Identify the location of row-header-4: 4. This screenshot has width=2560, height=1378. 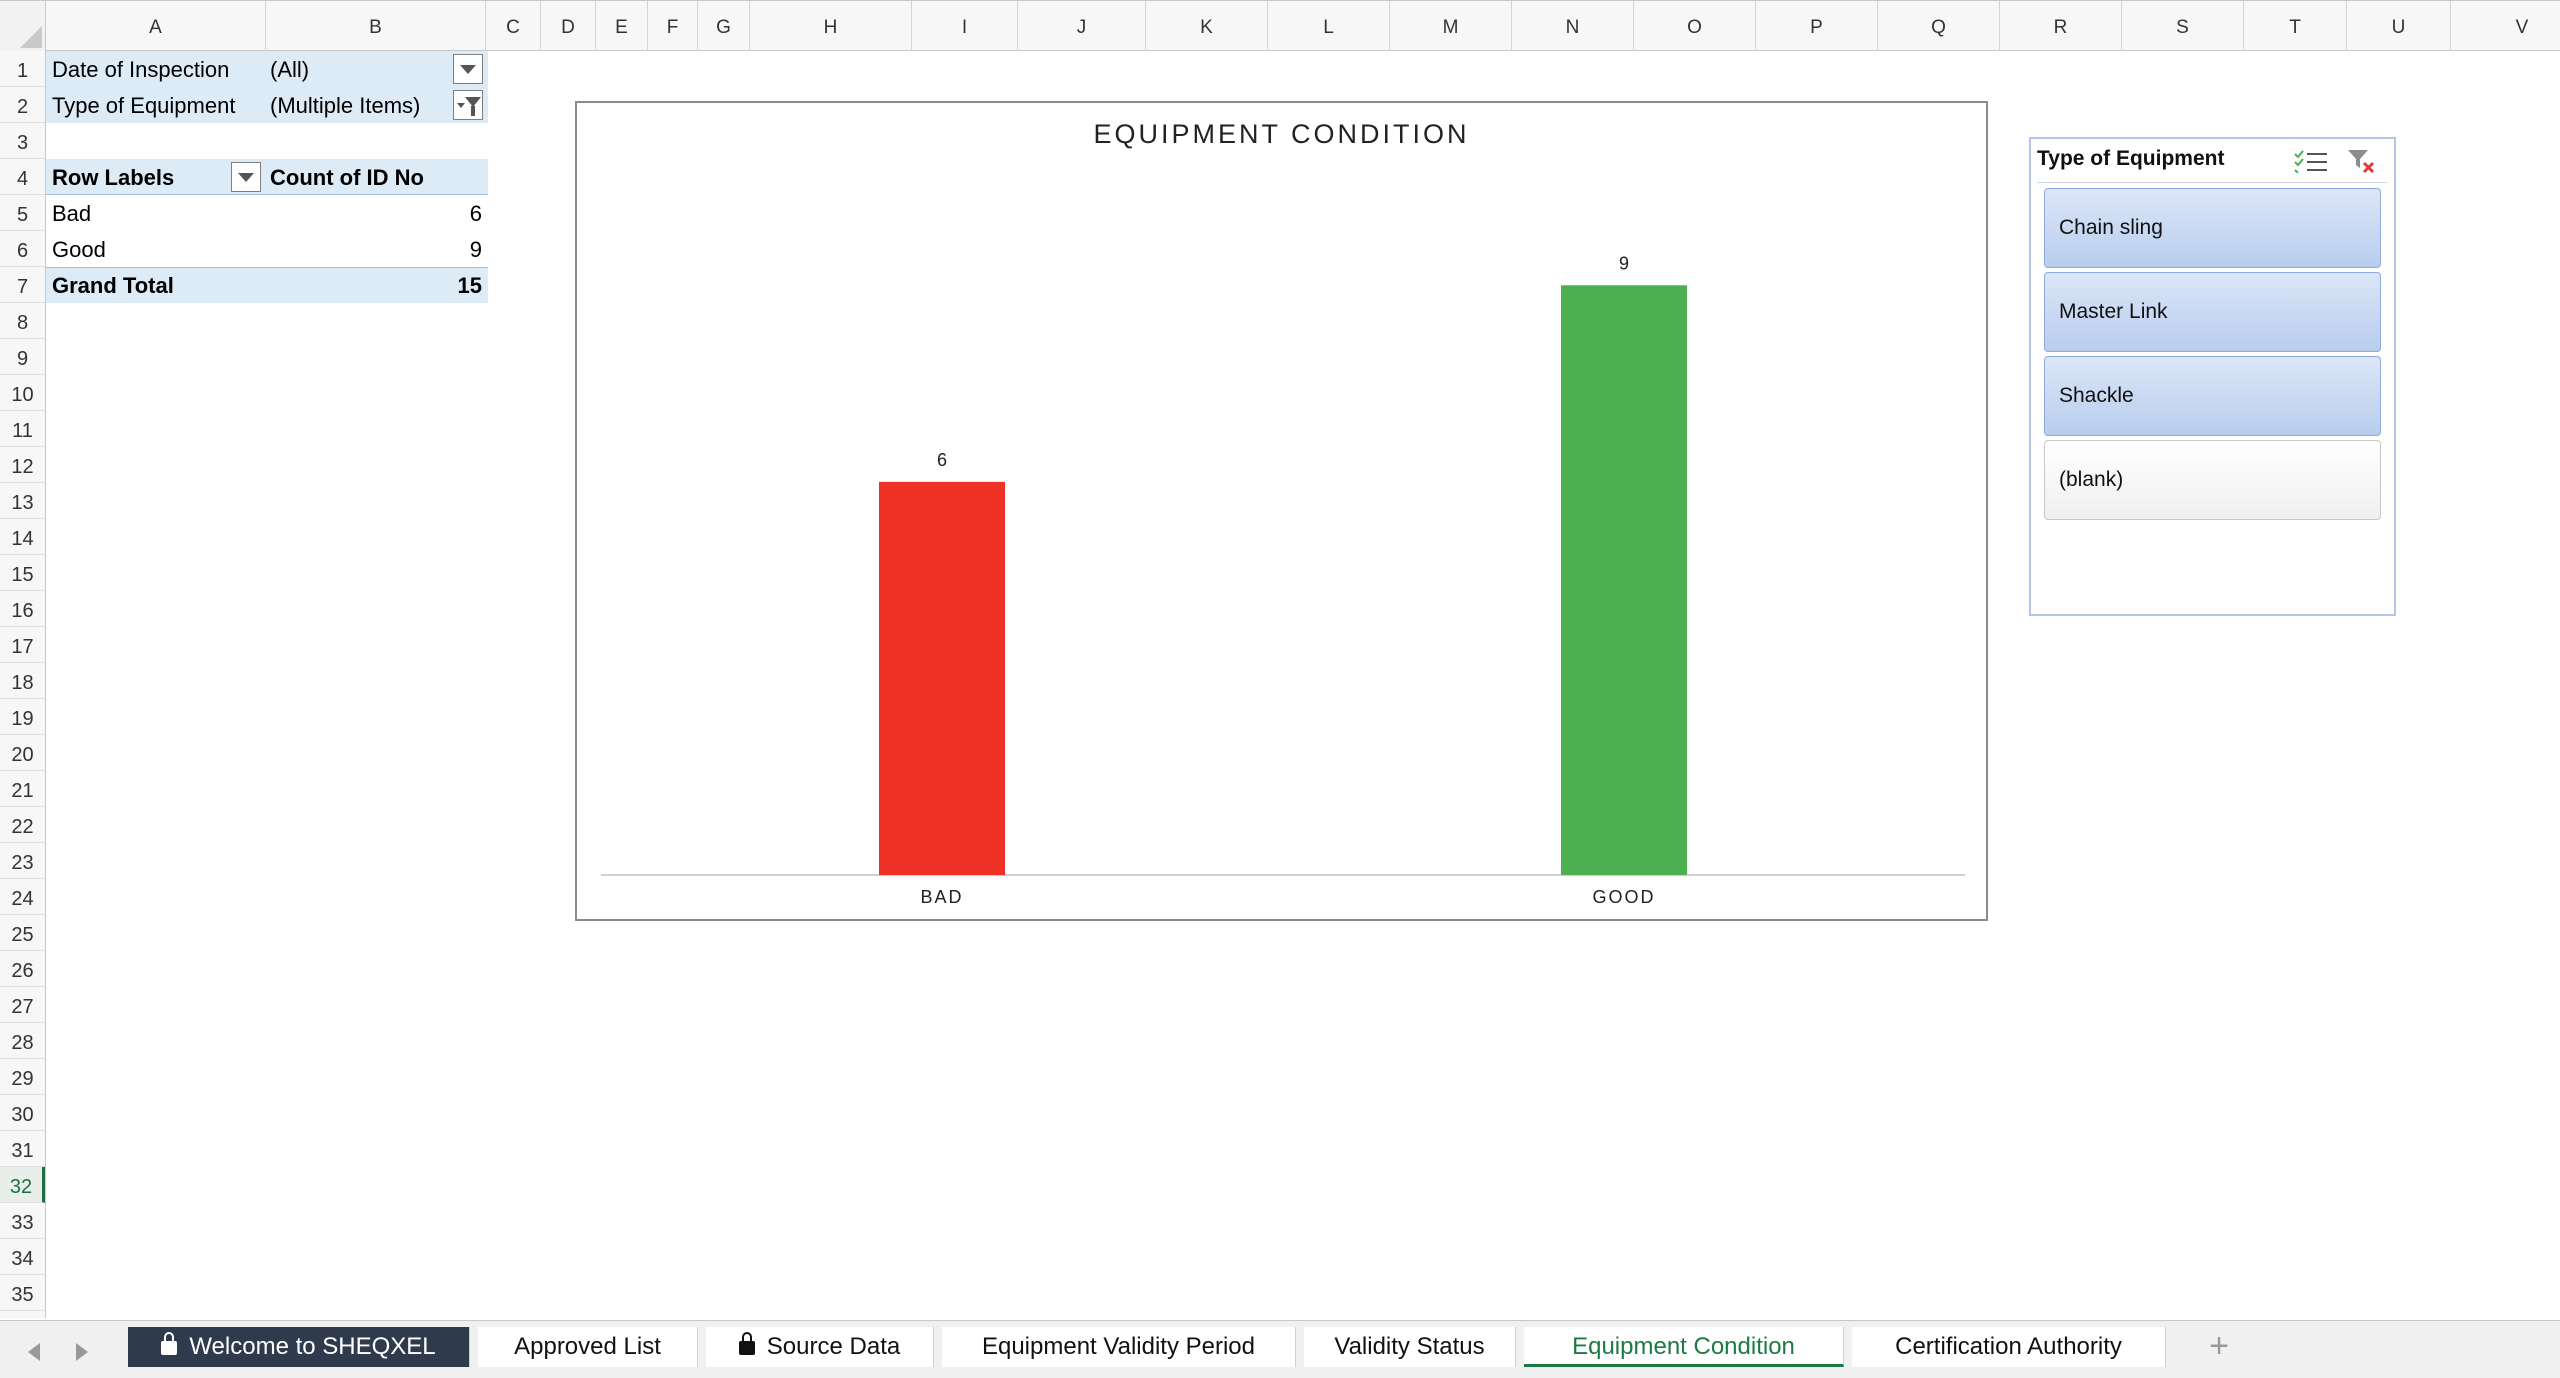
(22, 177).